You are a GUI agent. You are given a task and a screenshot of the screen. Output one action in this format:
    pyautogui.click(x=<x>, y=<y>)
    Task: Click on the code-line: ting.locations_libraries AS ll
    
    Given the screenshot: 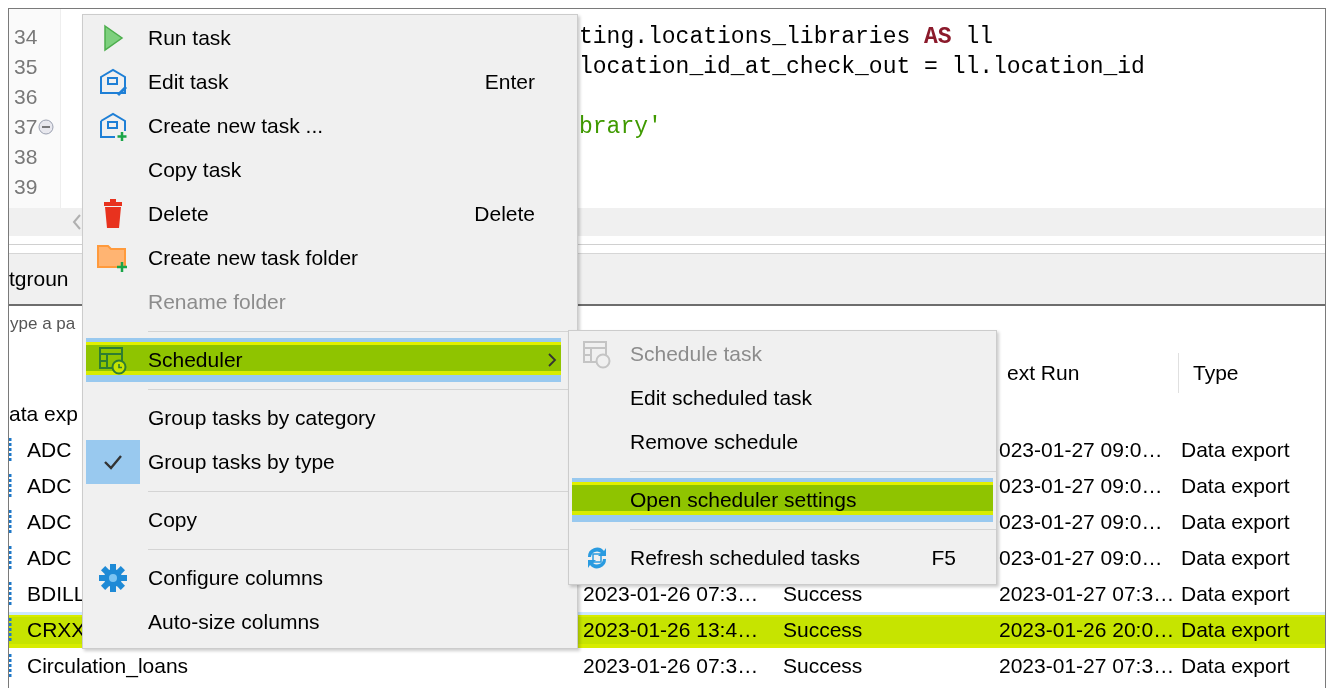 What is the action you would take?
    pyautogui.click(x=786, y=37)
    